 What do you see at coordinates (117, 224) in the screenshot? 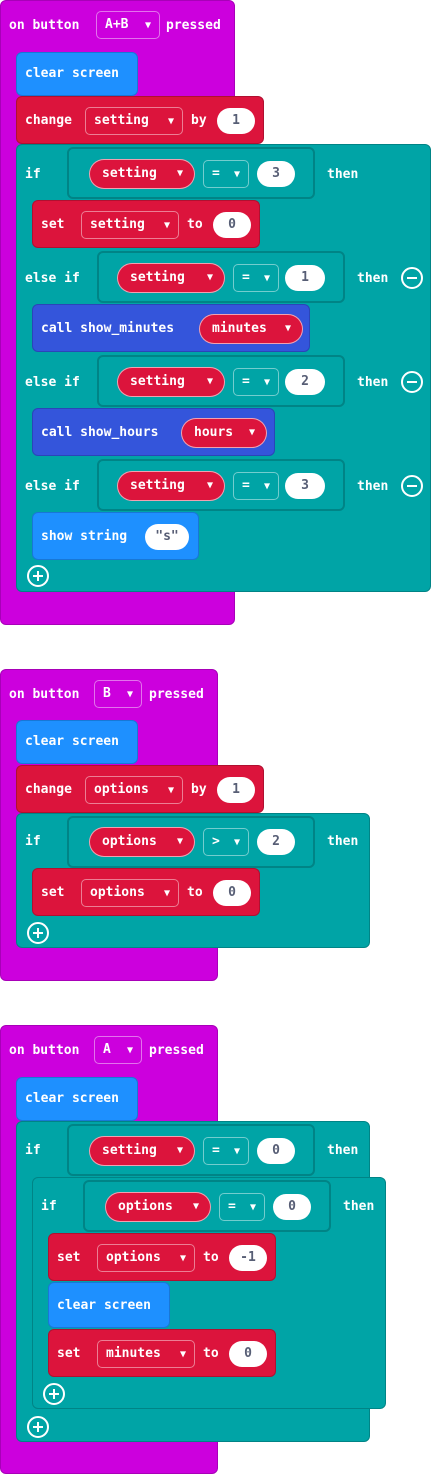
I see `variable-dropdown-value: setting` at bounding box center [117, 224].